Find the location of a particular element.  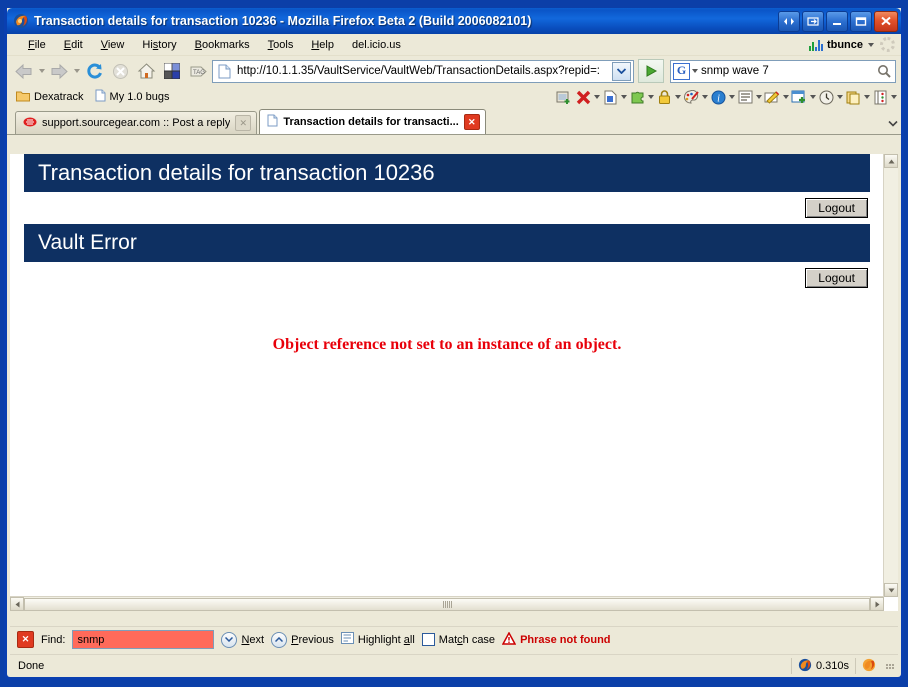

close-button is located at coordinates (886, 21).